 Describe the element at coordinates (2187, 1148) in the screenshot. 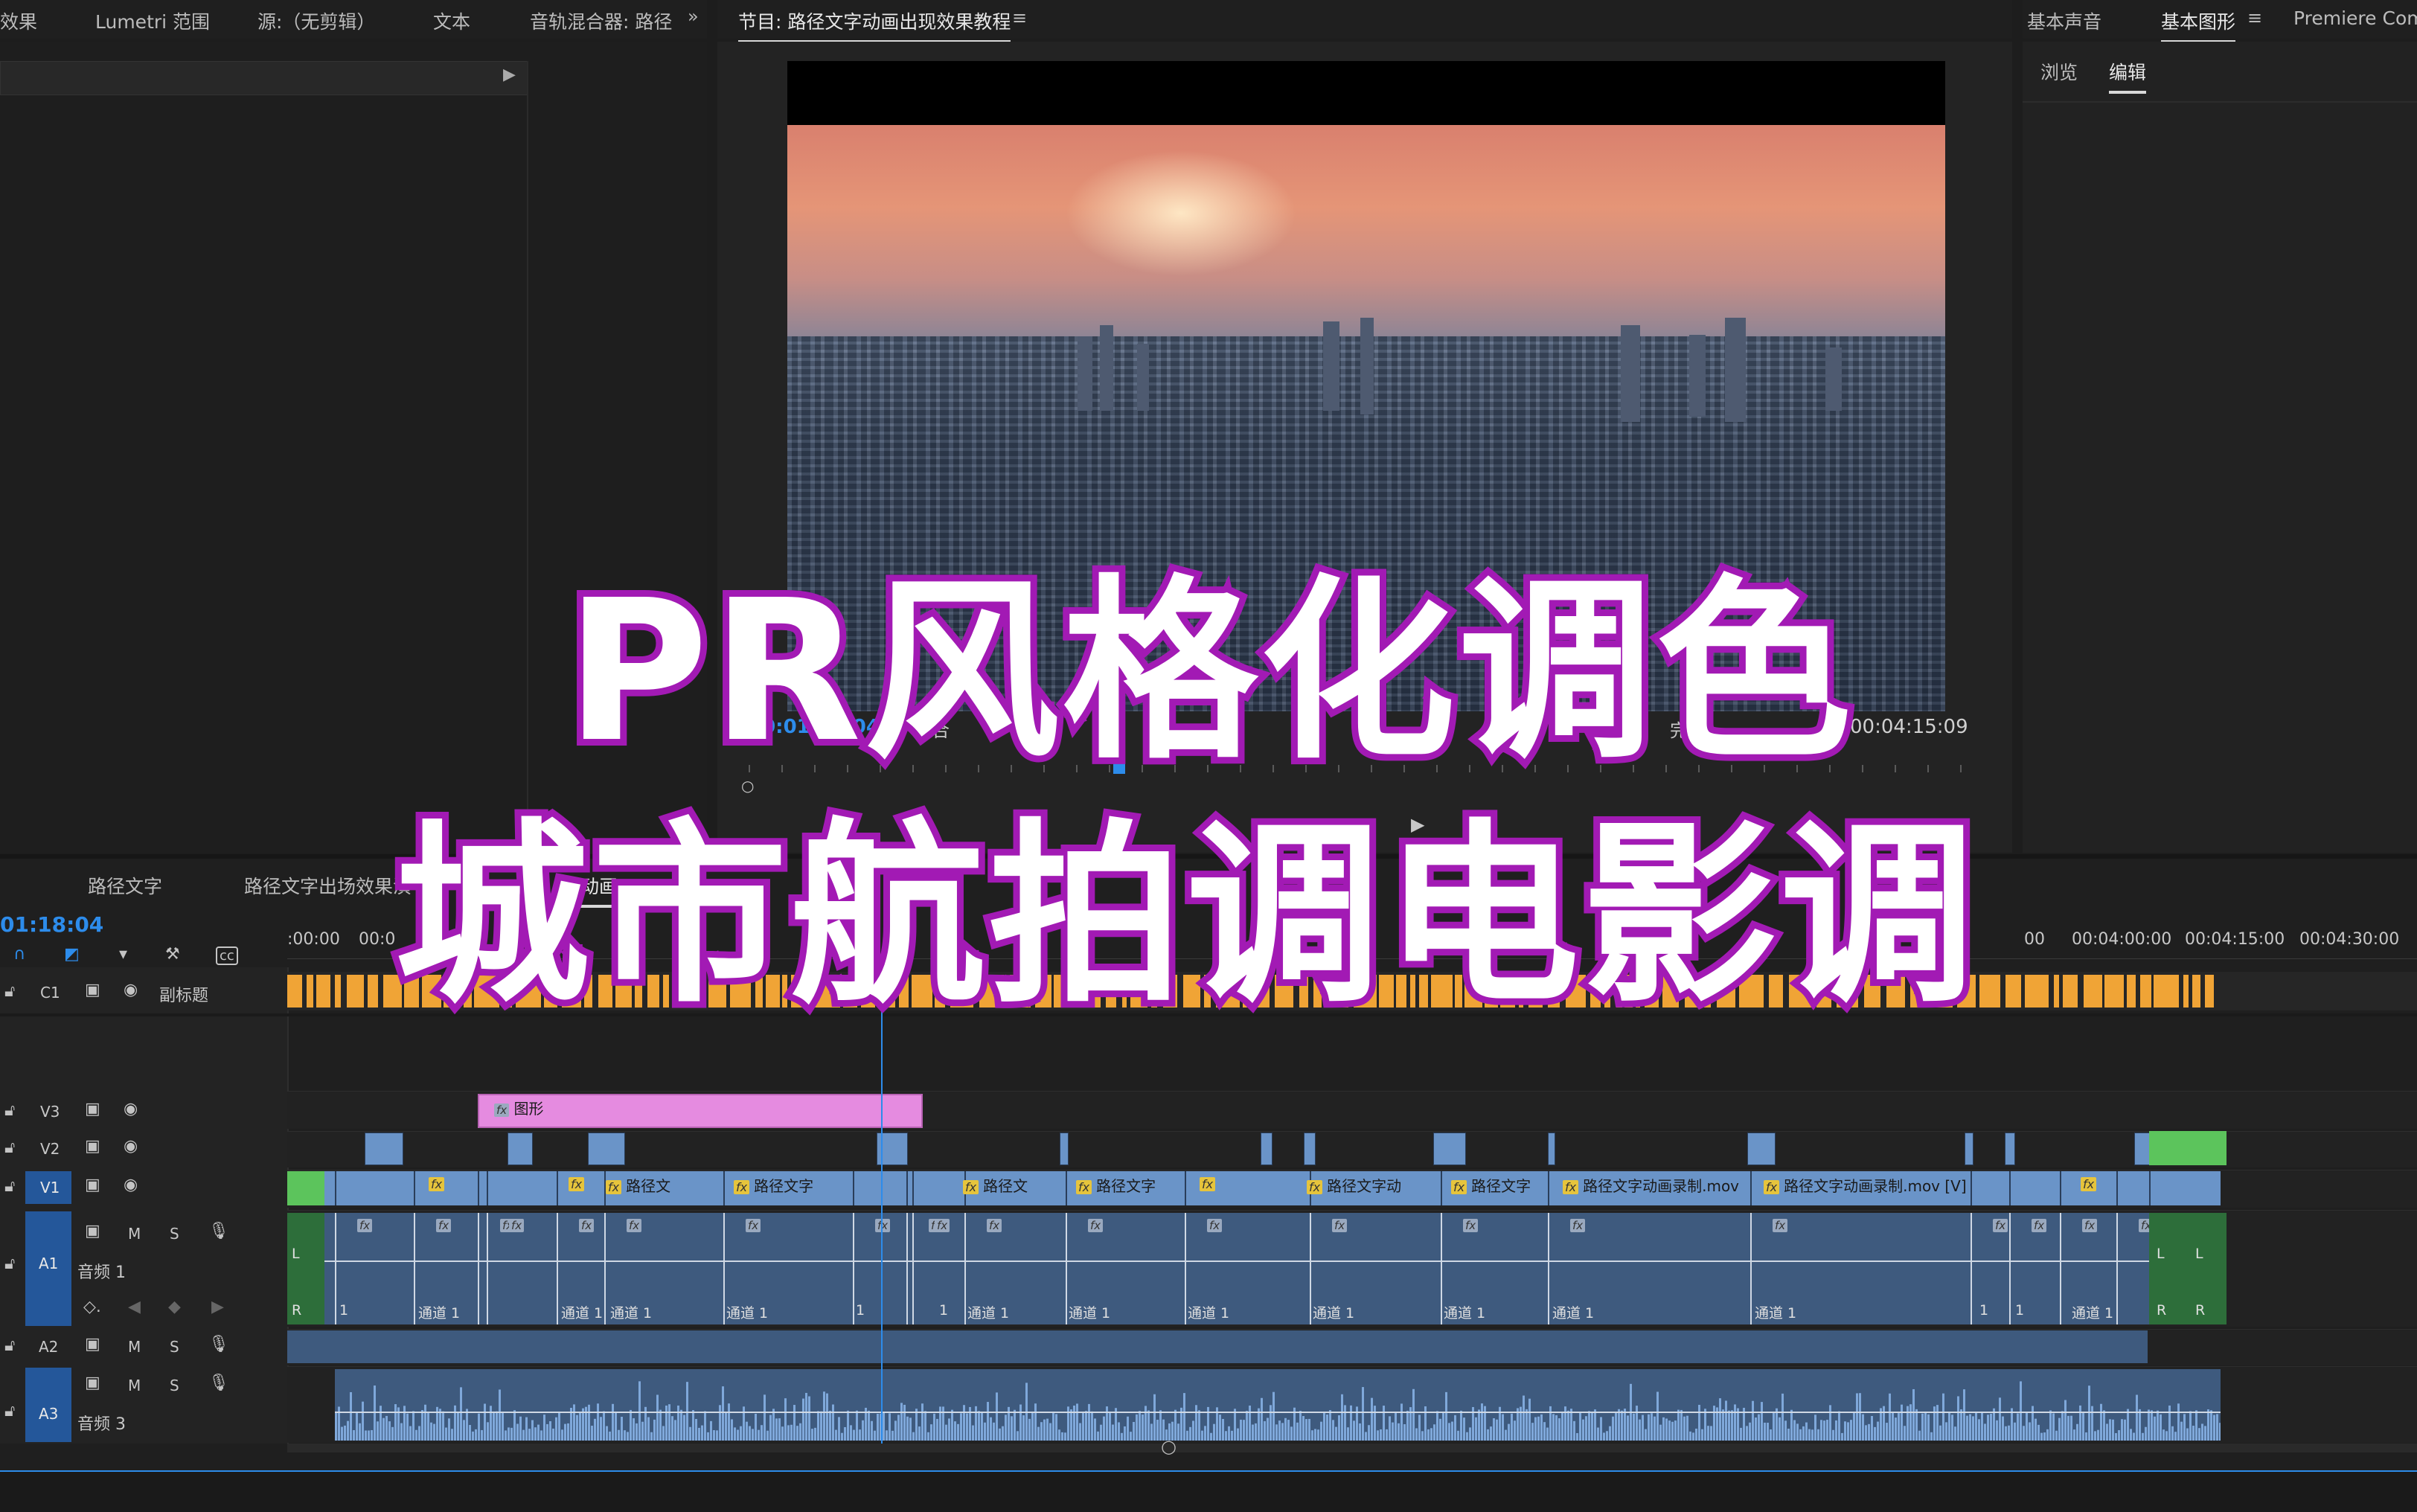

I see `v1-clip-green-end` at that location.